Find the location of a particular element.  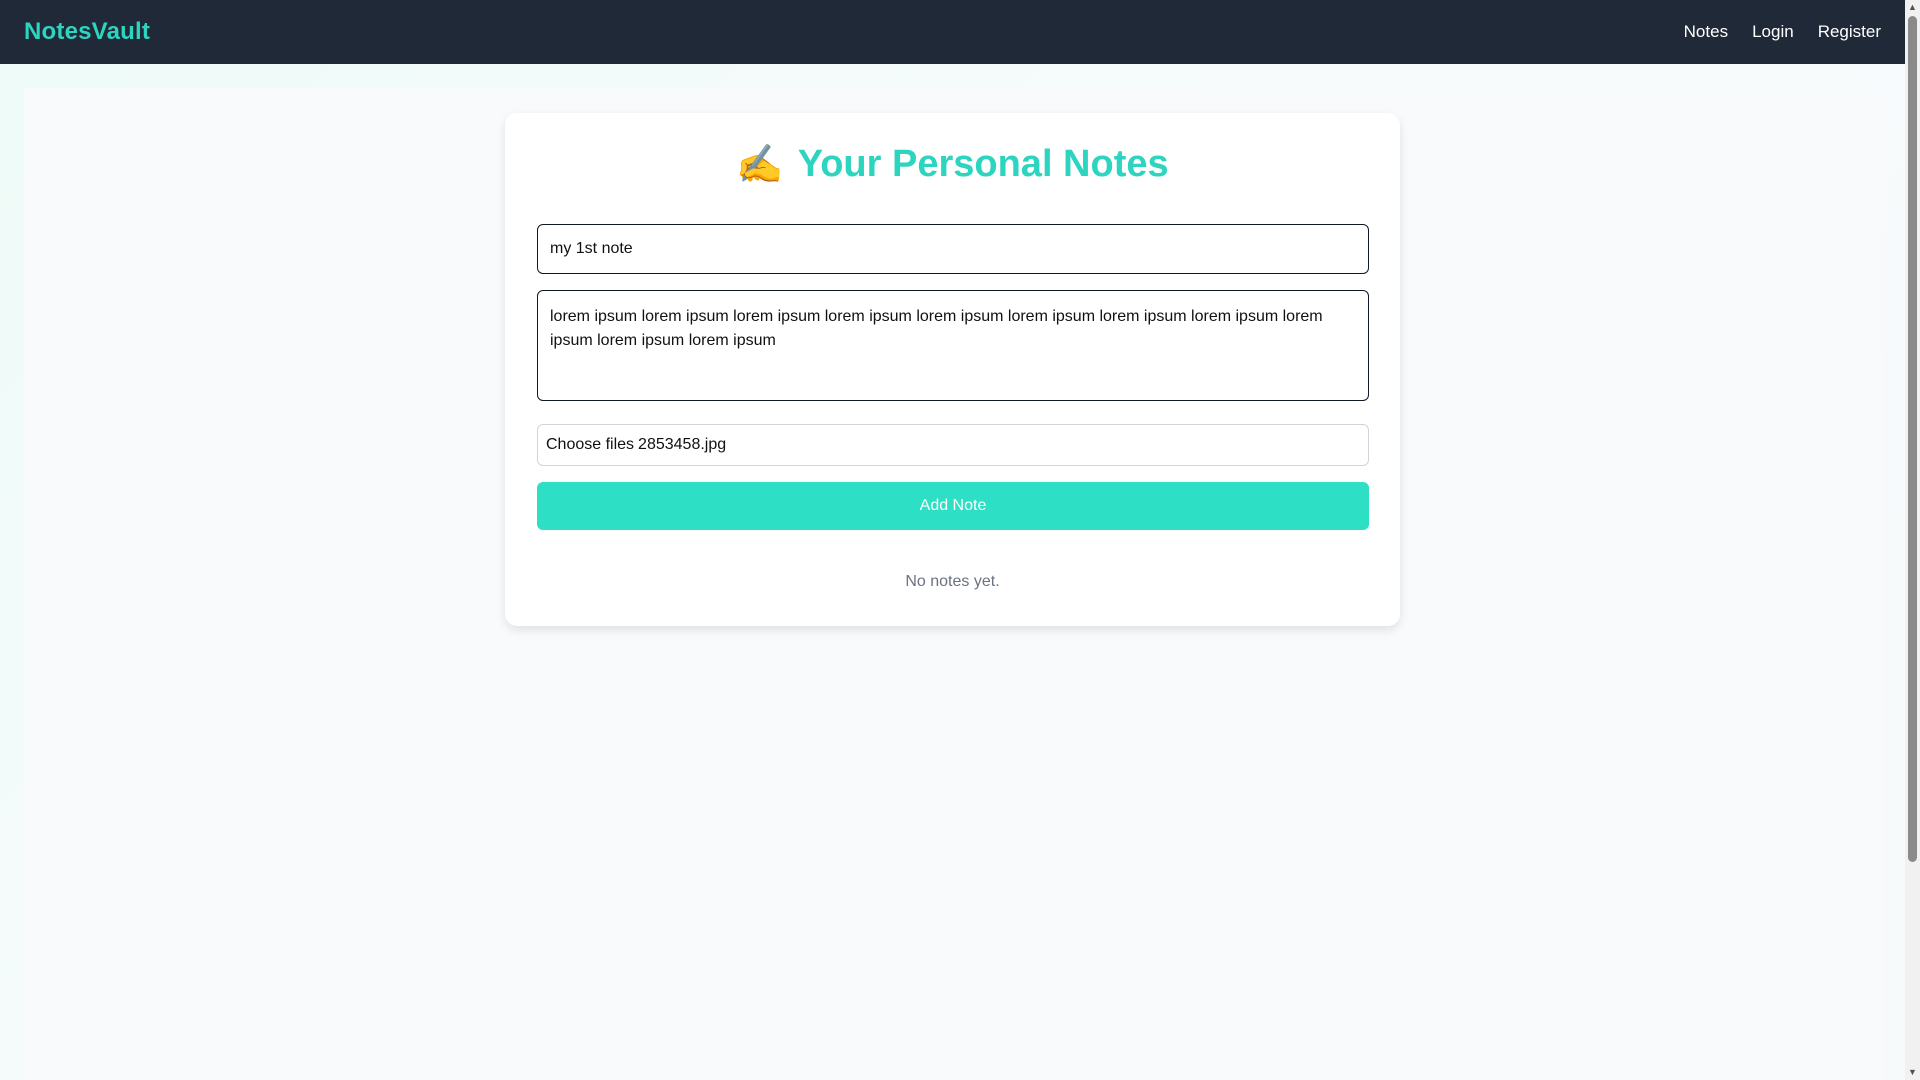

file-upload-input: Choose files 2853458.jpg is located at coordinates (953, 445).